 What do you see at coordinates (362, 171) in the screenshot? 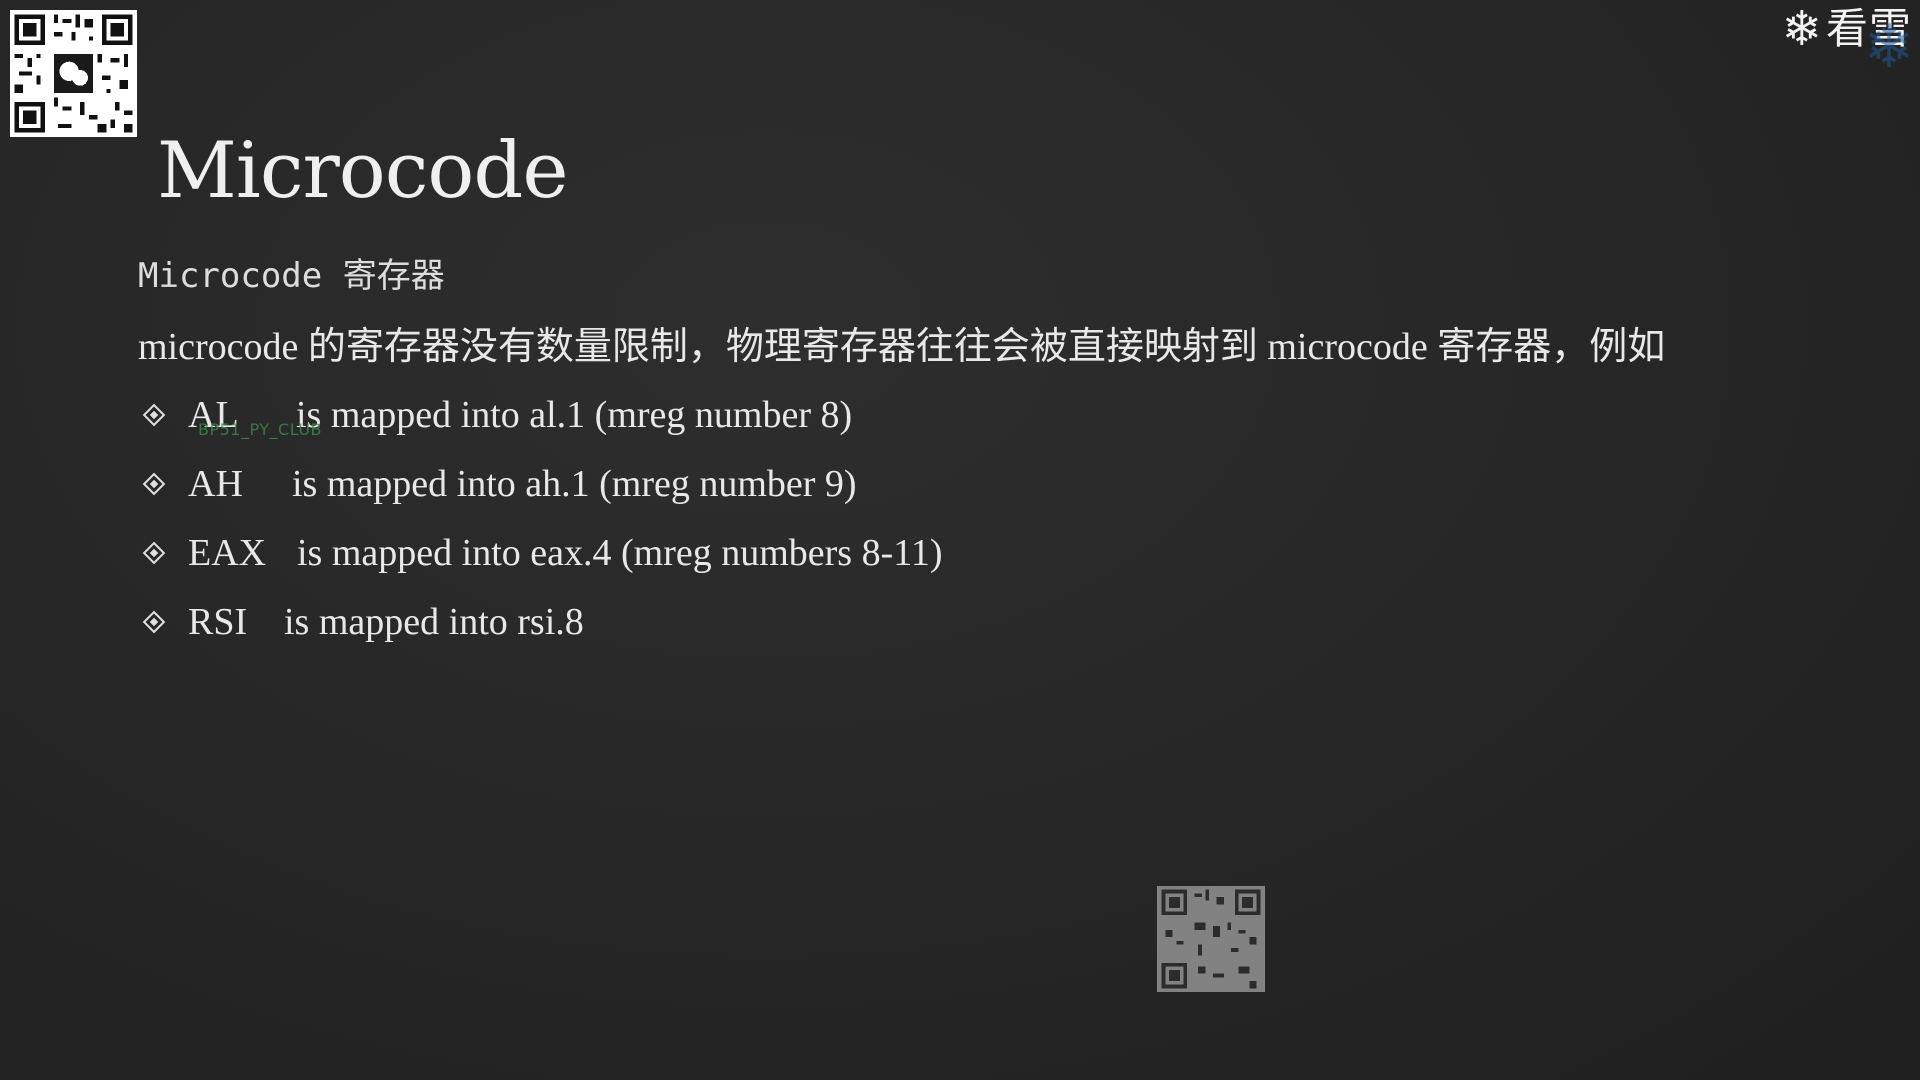
I see `slide-title: Microcode` at bounding box center [362, 171].